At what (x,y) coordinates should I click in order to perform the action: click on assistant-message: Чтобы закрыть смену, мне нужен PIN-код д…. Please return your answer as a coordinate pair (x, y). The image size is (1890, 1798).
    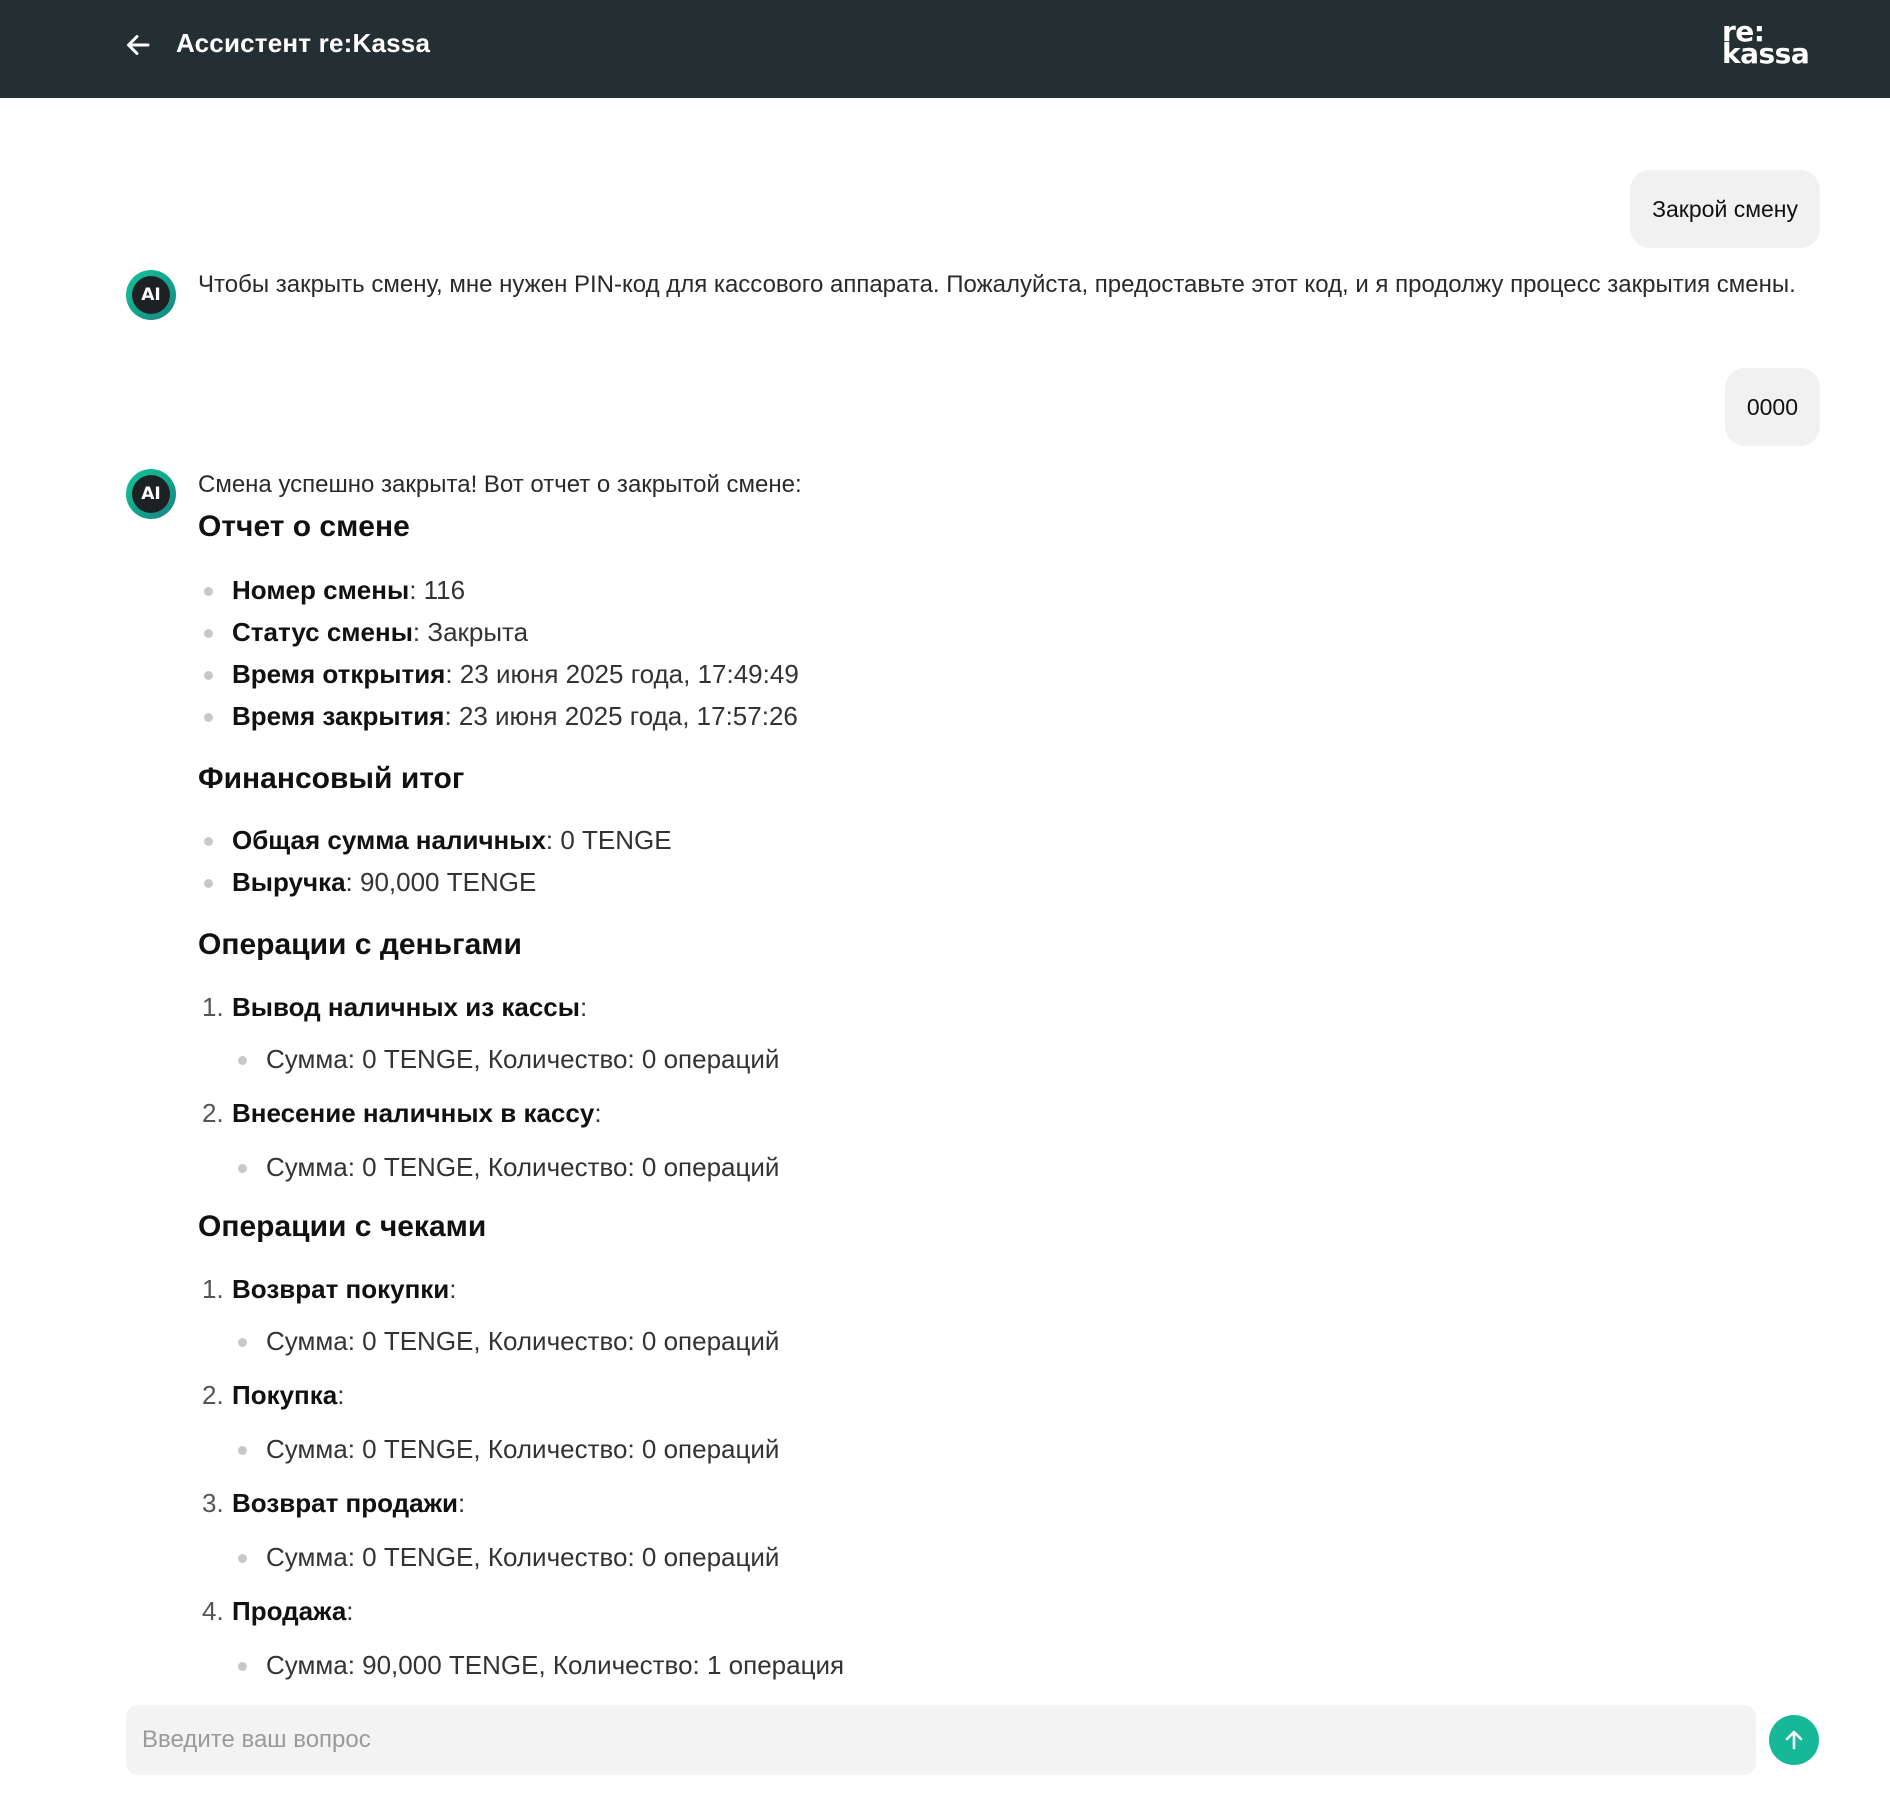
    Looking at the image, I should click on (997, 284).